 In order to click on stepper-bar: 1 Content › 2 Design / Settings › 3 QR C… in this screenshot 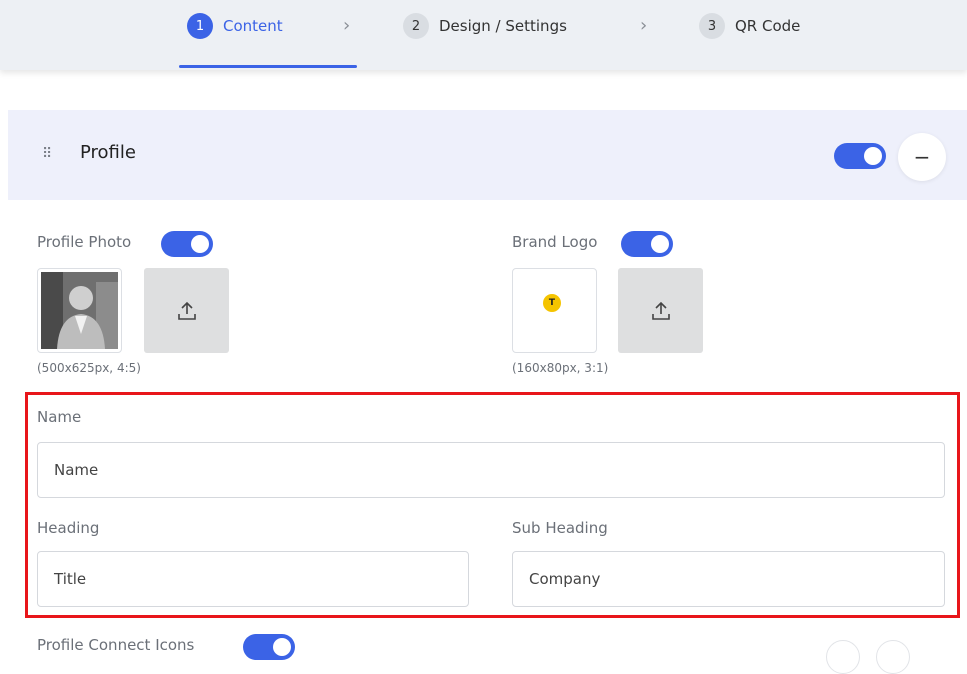, I will do `click(483, 35)`.